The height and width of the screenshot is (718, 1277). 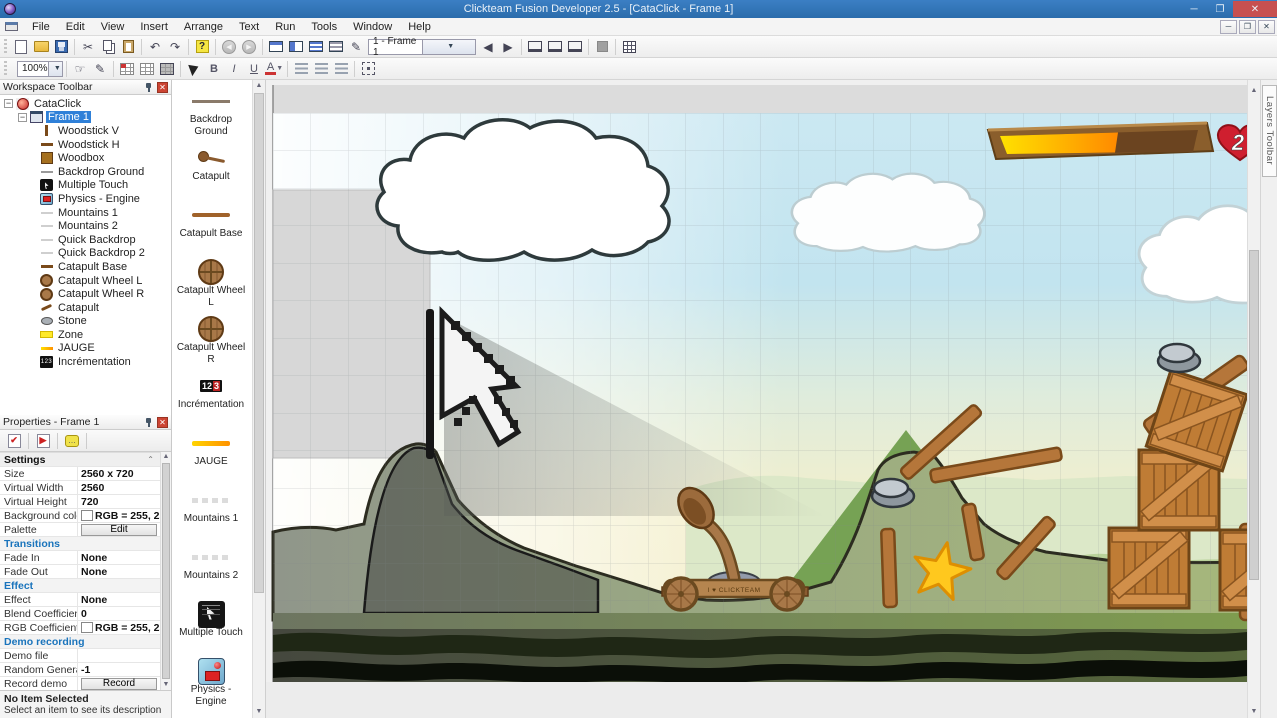 What do you see at coordinates (80, 600) in the screenshot?
I see `property-row-effect: Effect None` at bounding box center [80, 600].